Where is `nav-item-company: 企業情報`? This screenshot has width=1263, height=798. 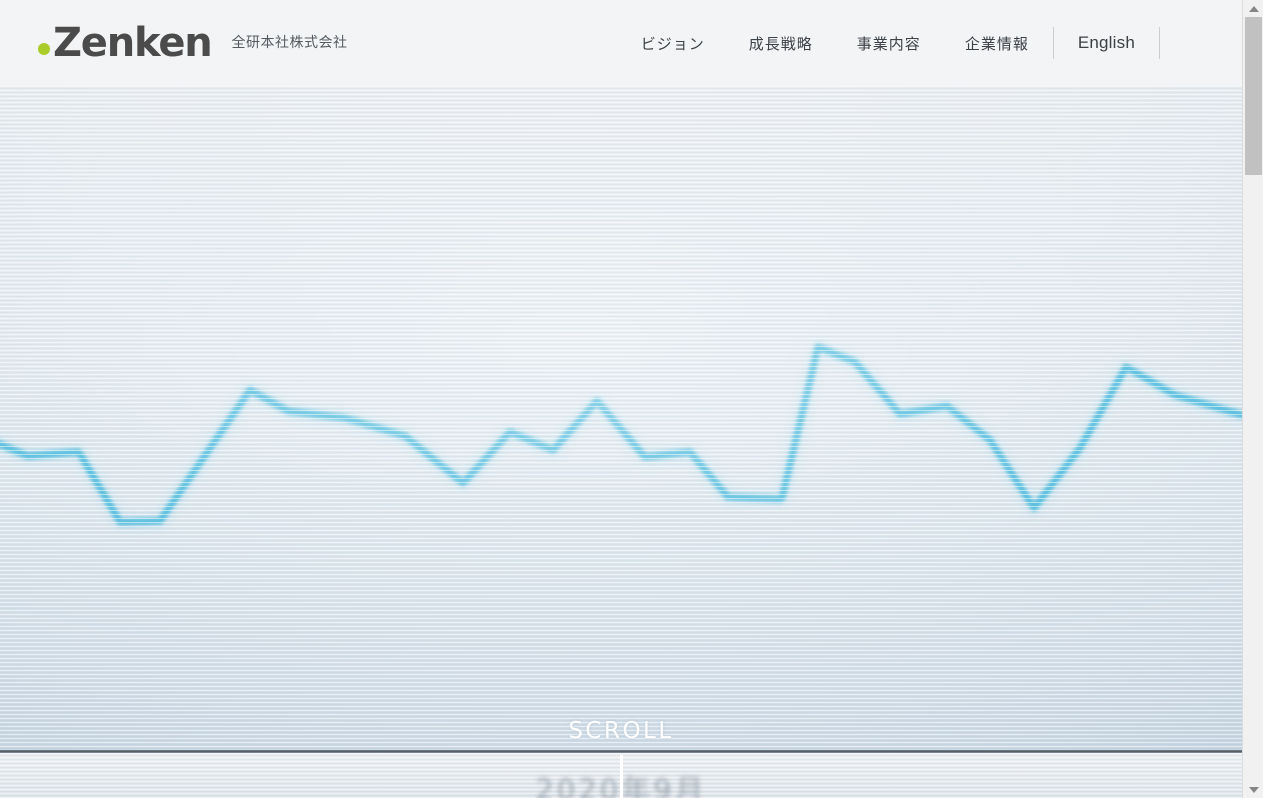 nav-item-company: 企業情報 is located at coordinates (997, 43).